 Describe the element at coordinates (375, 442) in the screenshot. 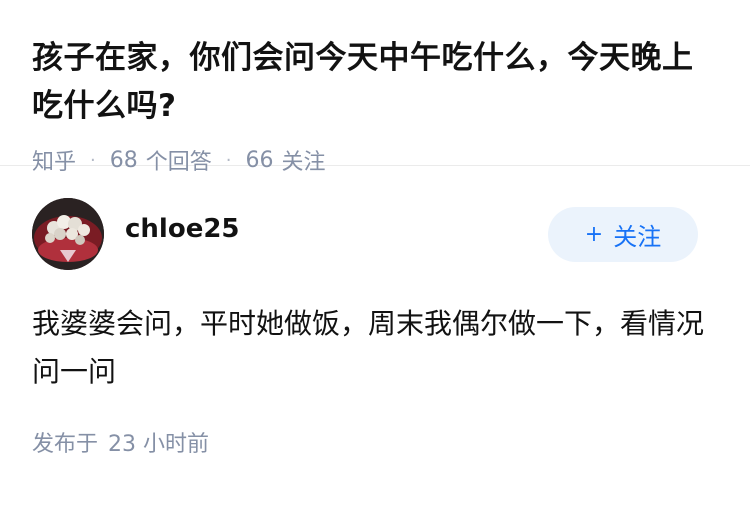

I see `answer-footer: 发布于 23 小时前` at that location.